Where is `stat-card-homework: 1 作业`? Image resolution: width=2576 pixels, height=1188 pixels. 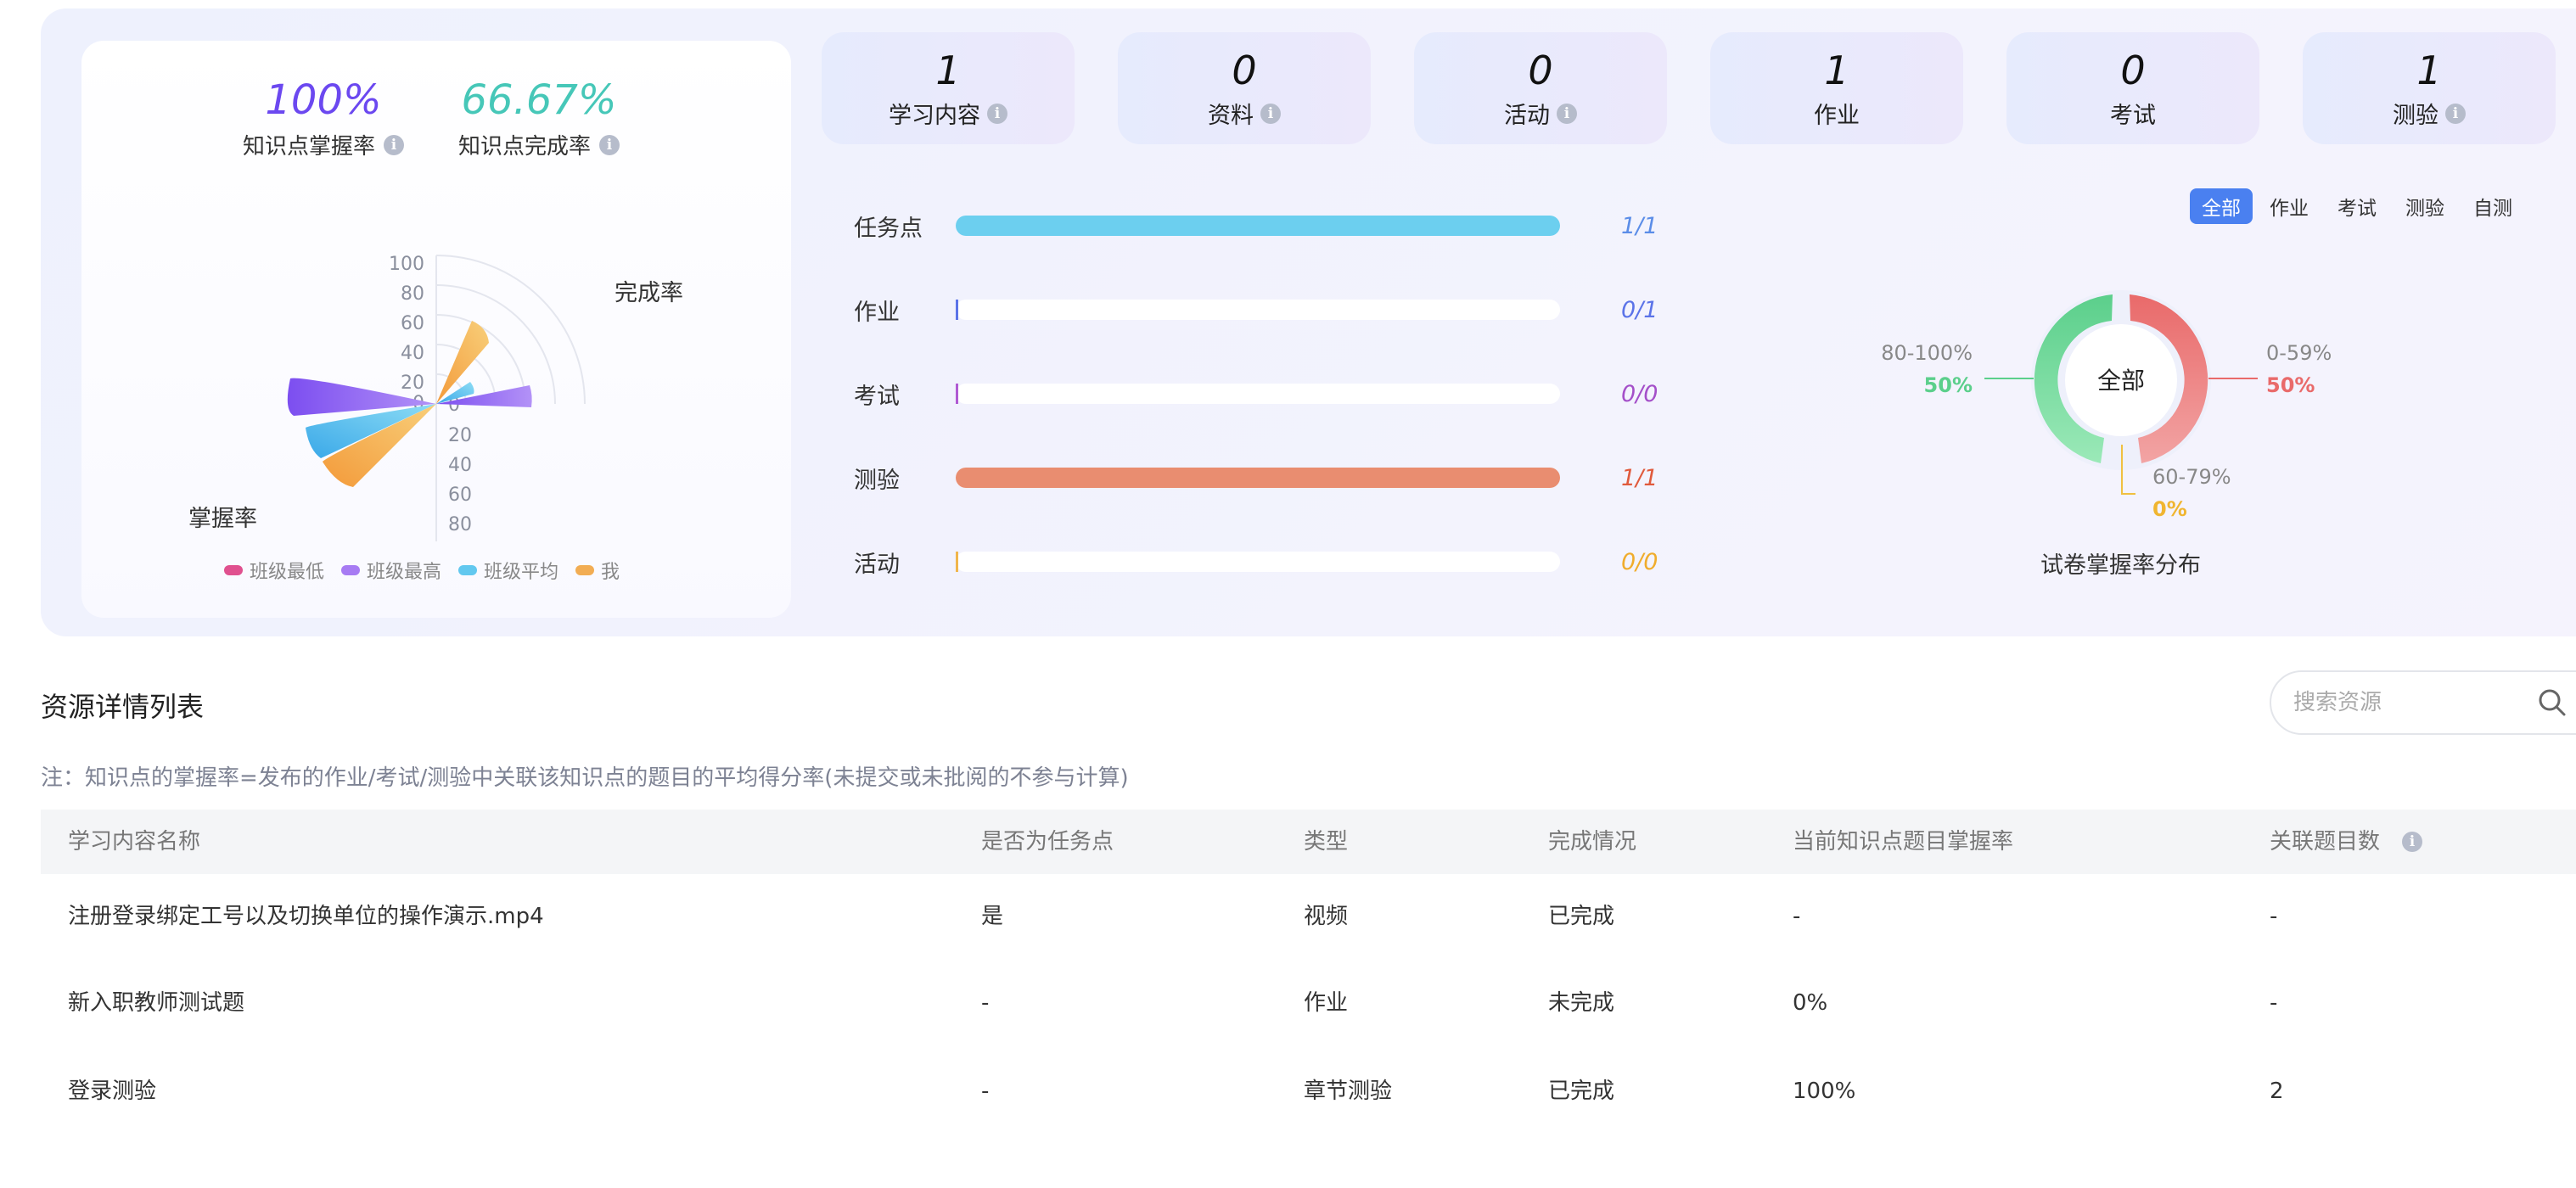
stat-card-homework: 1 作业 is located at coordinates (1836, 88).